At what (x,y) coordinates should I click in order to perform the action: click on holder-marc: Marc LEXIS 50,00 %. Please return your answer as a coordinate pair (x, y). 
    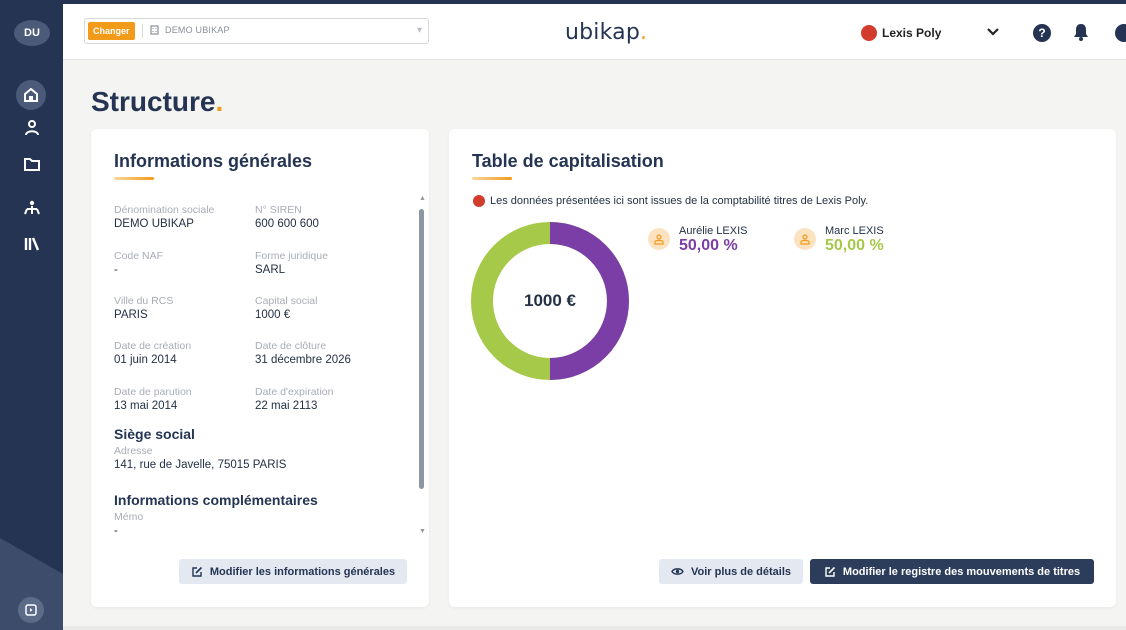
    Looking at the image, I should click on (839, 239).